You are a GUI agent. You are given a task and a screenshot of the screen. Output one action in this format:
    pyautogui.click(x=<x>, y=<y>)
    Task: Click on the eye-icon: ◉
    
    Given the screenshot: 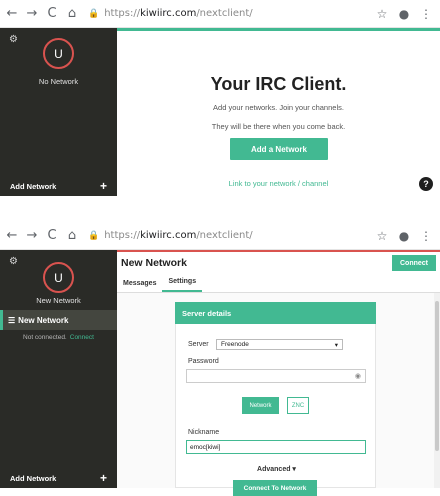 What is the action you would take?
    pyautogui.click(x=358, y=376)
    